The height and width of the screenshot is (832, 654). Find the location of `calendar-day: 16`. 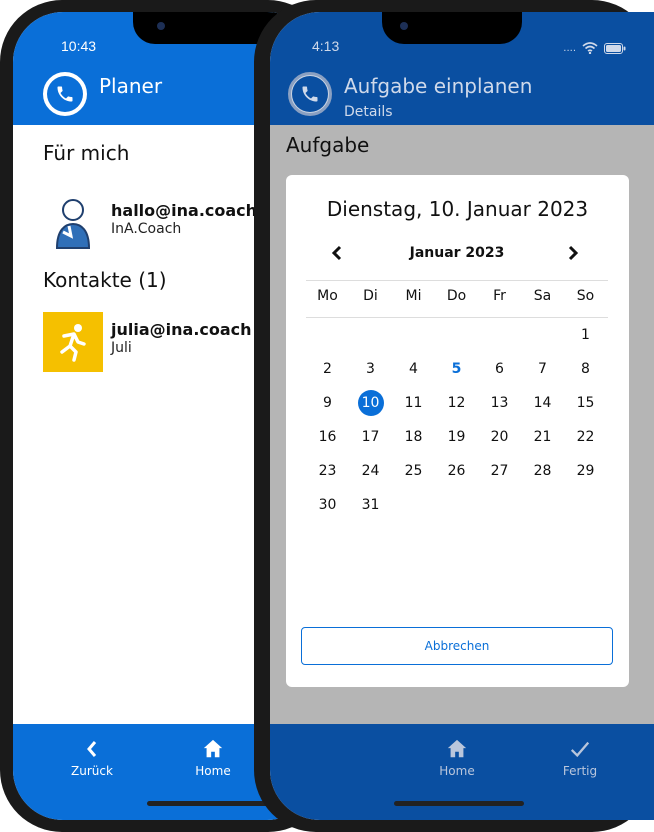

calendar-day: 16 is located at coordinates (327, 437).